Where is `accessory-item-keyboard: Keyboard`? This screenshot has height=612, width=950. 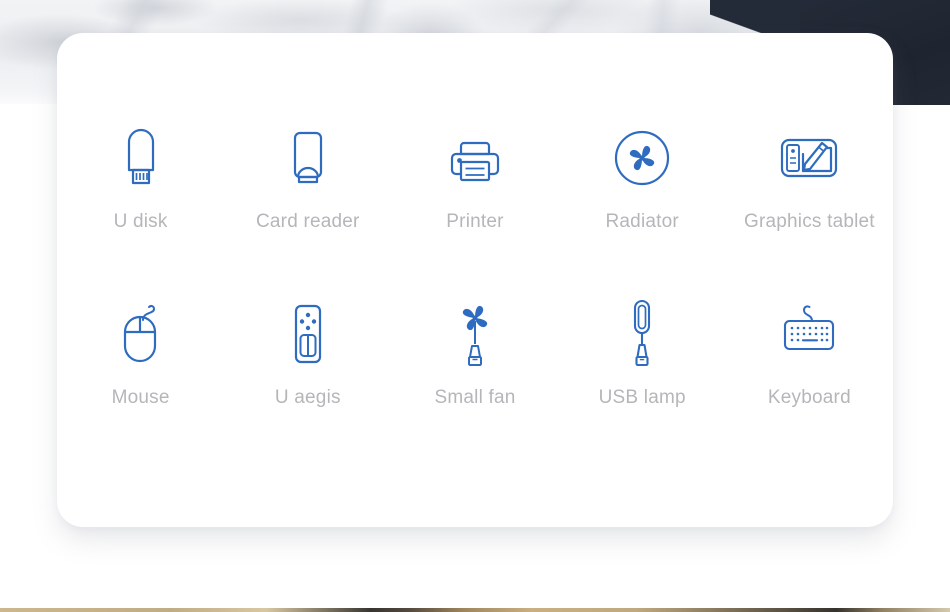 accessory-item-keyboard: Keyboard is located at coordinates (809, 352).